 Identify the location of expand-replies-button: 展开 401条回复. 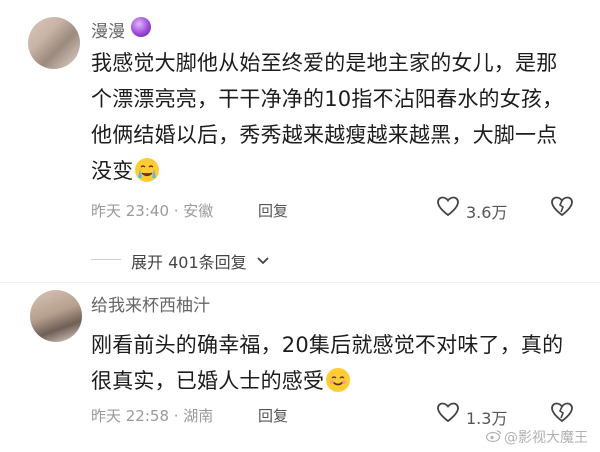
(200, 261).